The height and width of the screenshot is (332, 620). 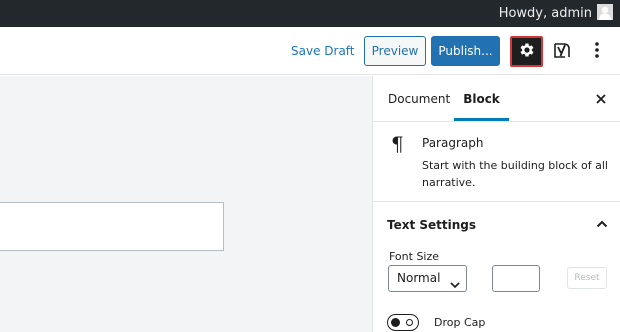 I want to click on close-icon, so click(x=601, y=99).